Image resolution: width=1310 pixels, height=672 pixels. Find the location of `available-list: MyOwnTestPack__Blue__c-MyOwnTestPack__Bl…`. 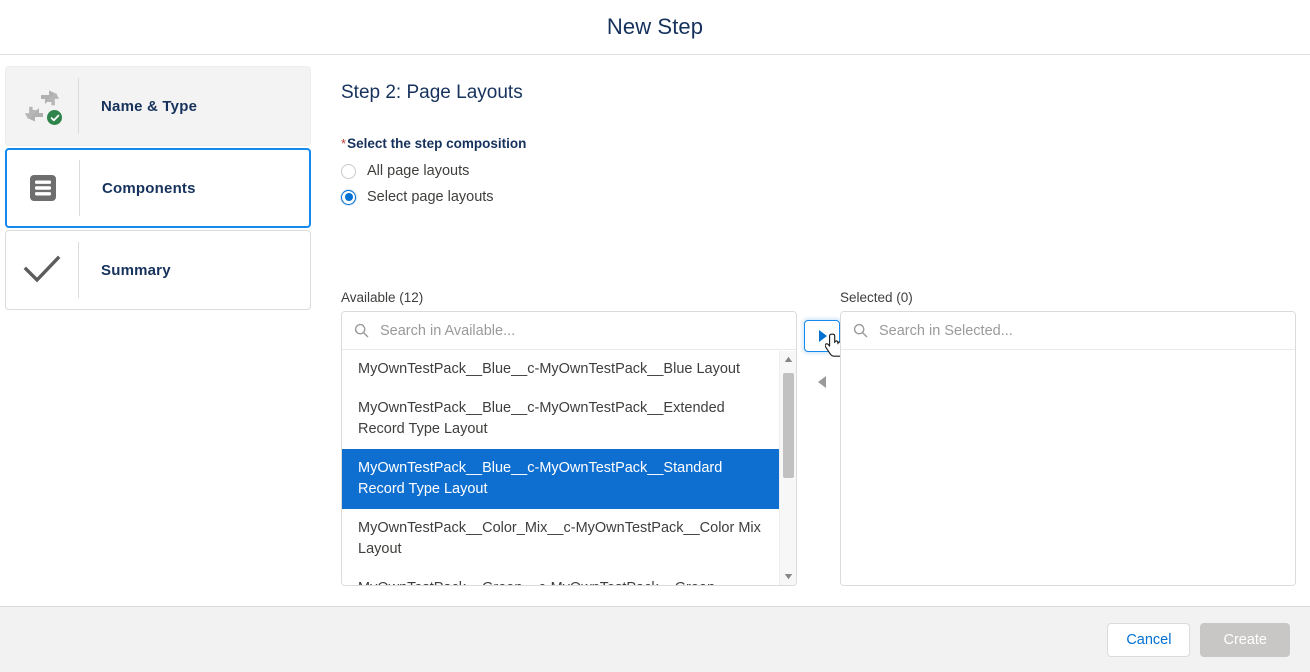

available-list: MyOwnTestPack__Blue__c-MyOwnTestPack__Bl… is located at coordinates (569, 468).